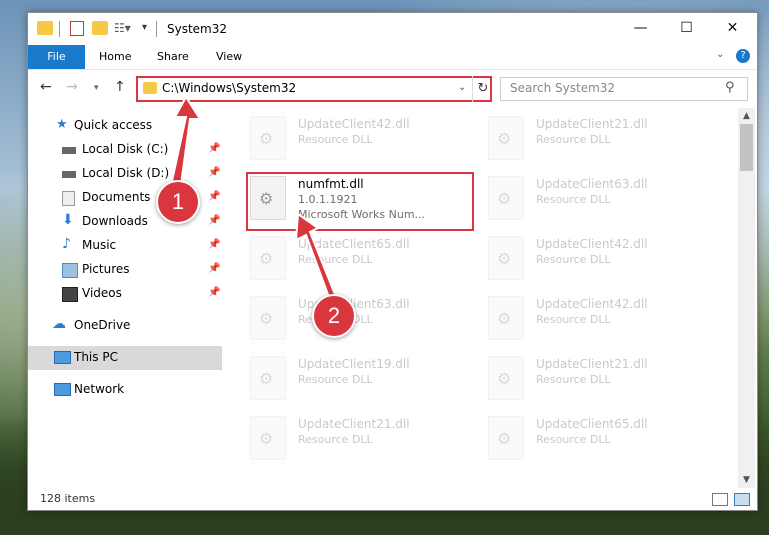 The width and height of the screenshot is (769, 535). What do you see at coordinates (125, 174) in the screenshot?
I see `sidebar-item-local-disk-d: Local Disk (D:) 📌` at bounding box center [125, 174].